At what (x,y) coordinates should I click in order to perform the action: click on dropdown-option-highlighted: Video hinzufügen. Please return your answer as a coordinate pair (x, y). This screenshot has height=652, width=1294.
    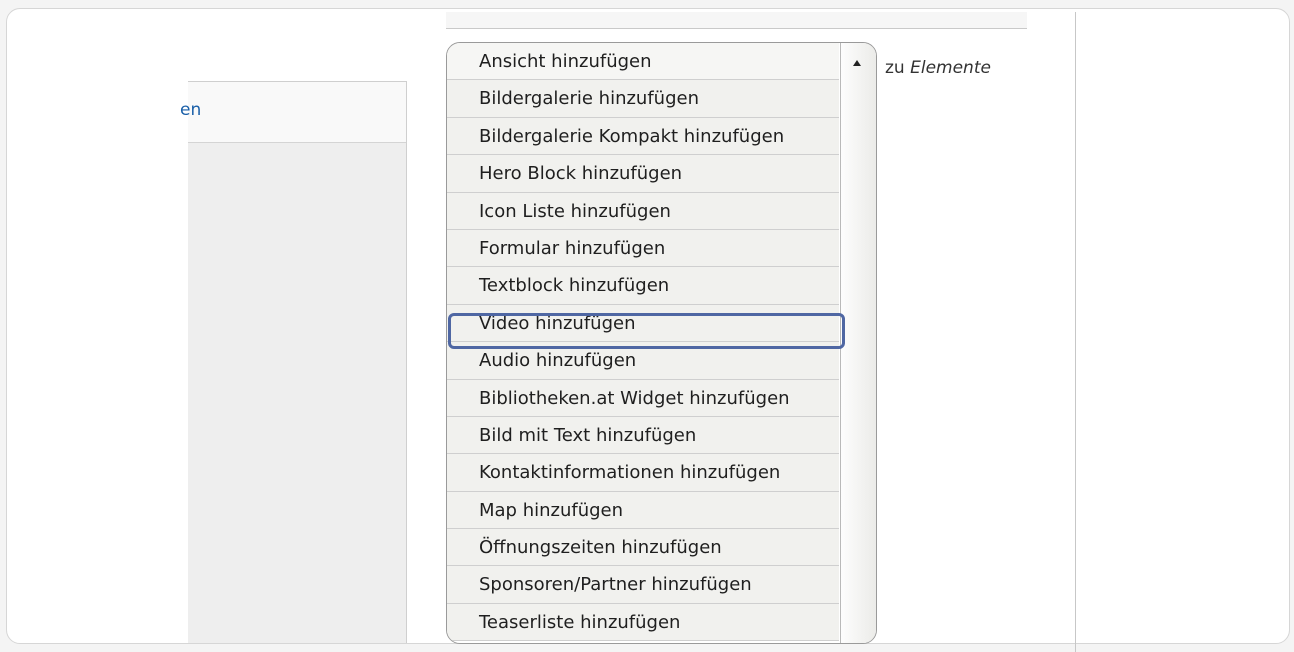
    Looking at the image, I should click on (643, 323).